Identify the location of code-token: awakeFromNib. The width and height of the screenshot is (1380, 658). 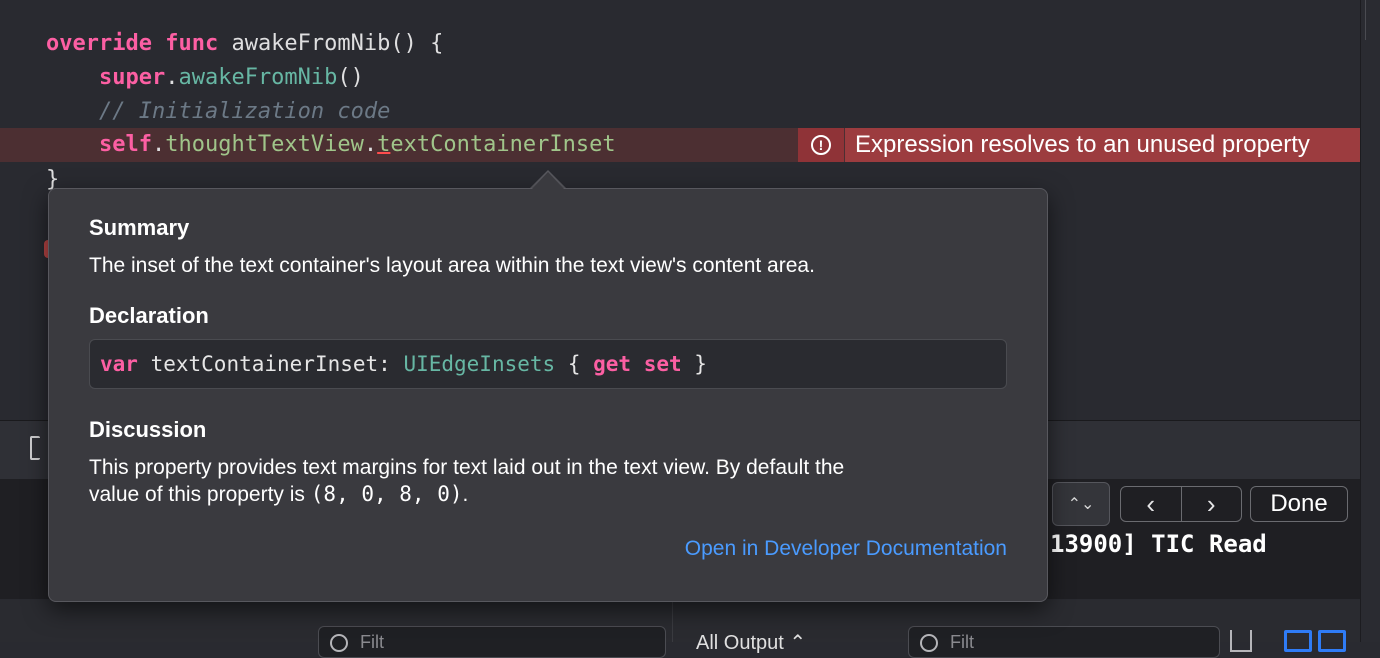
(258, 77).